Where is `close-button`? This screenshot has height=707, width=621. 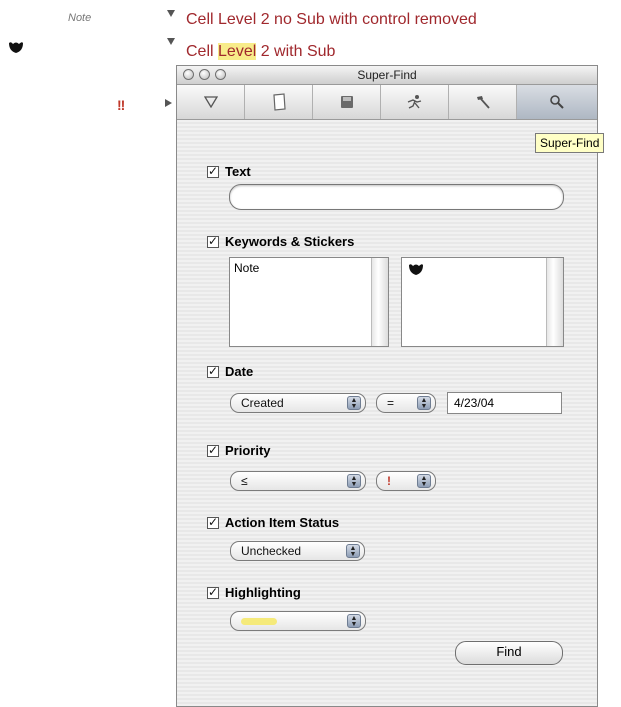 close-button is located at coordinates (188, 74).